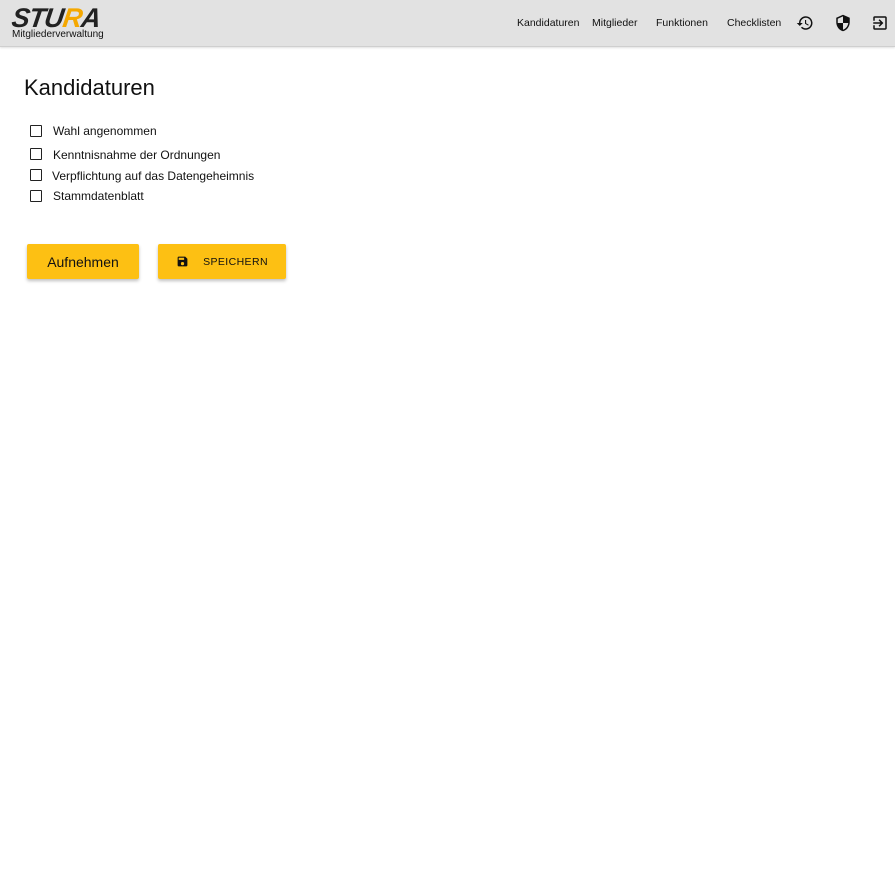  What do you see at coordinates (754, 23) in the screenshot?
I see `nav-checklisten: Checklisten` at bounding box center [754, 23].